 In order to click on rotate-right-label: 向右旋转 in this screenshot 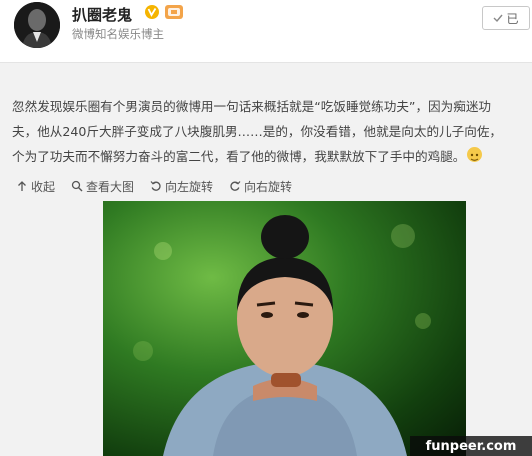, I will do `click(268, 186)`.